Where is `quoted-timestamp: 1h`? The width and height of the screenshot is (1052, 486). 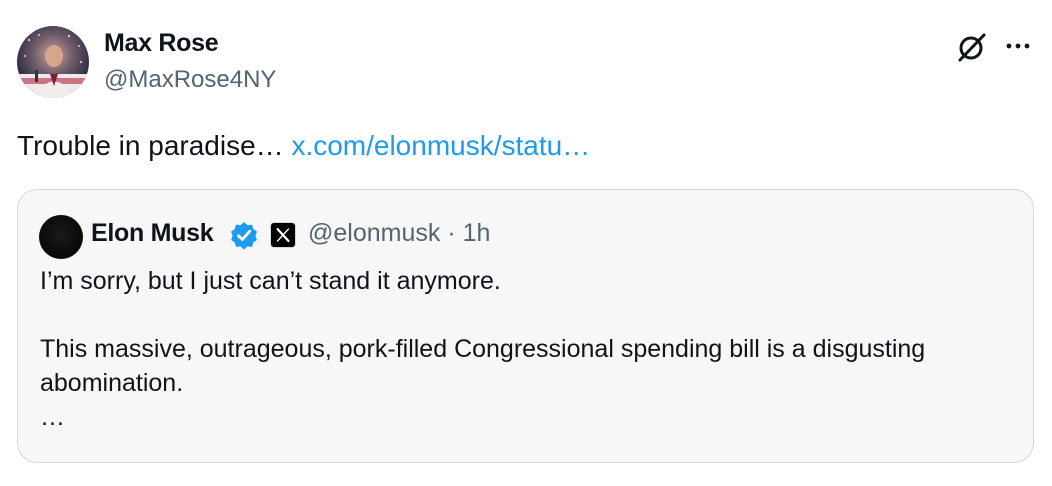
quoted-timestamp: 1h is located at coordinates (477, 233).